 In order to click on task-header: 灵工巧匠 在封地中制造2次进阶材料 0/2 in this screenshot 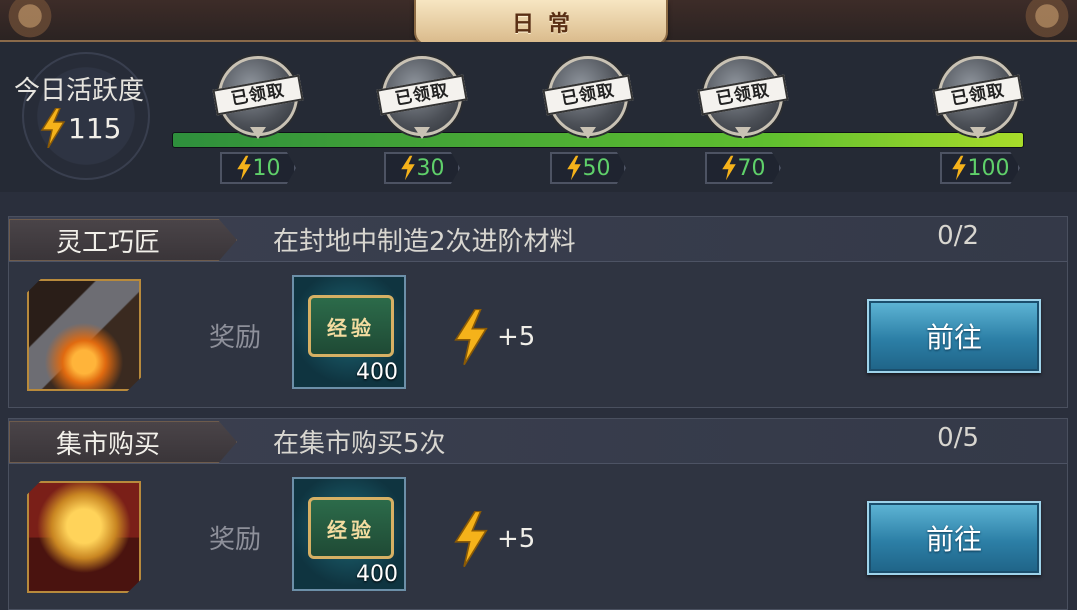, I will do `click(538, 239)`.